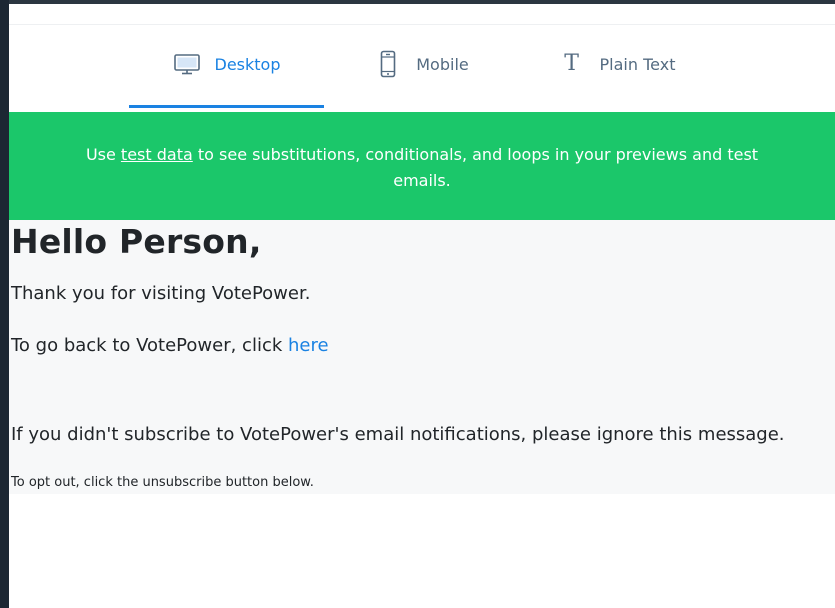  Describe the element at coordinates (388, 64) in the screenshot. I see `phone-icon` at that location.